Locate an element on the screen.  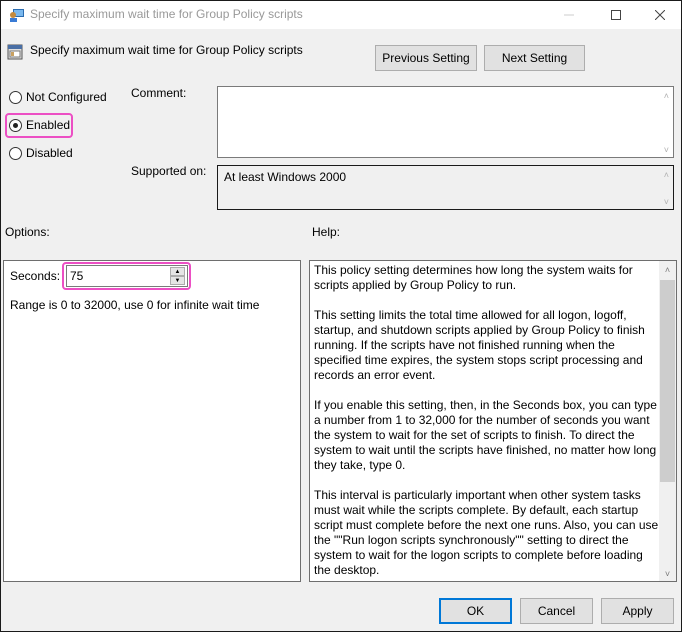
maximize-icon is located at coordinates (615, 15).